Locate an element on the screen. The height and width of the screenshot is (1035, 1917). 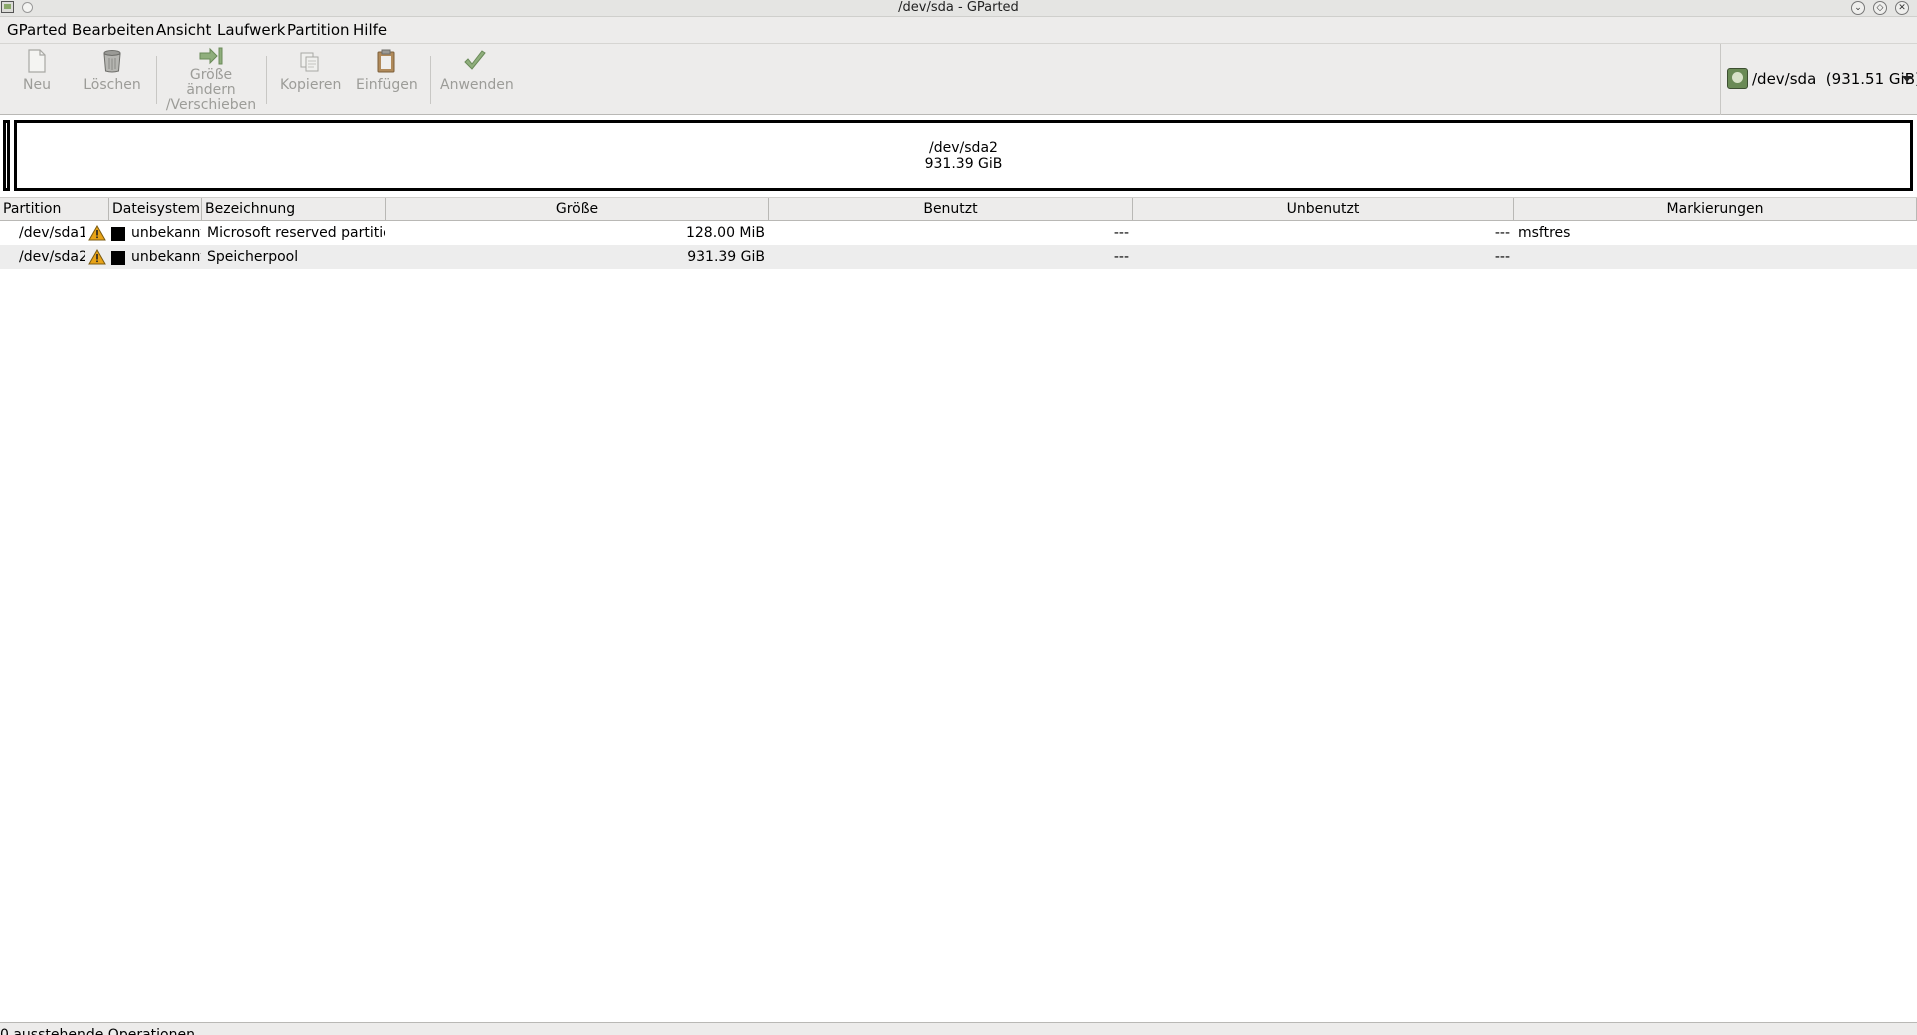
resize-move-button: Größe ändern /Verschieben is located at coordinates (211, 79).